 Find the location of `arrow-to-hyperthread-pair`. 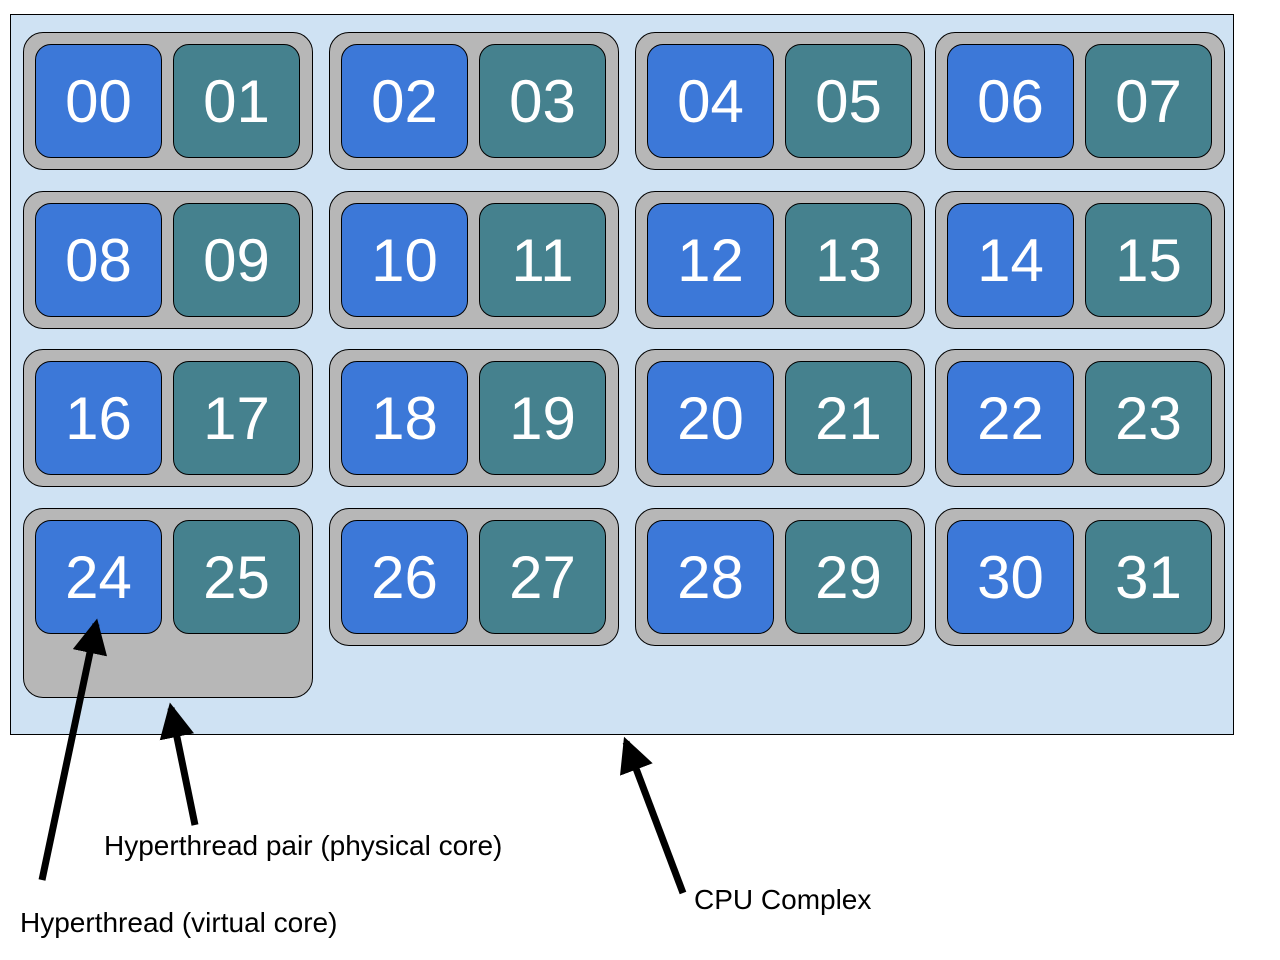

arrow-to-hyperthread-pair is located at coordinates (179, 764).